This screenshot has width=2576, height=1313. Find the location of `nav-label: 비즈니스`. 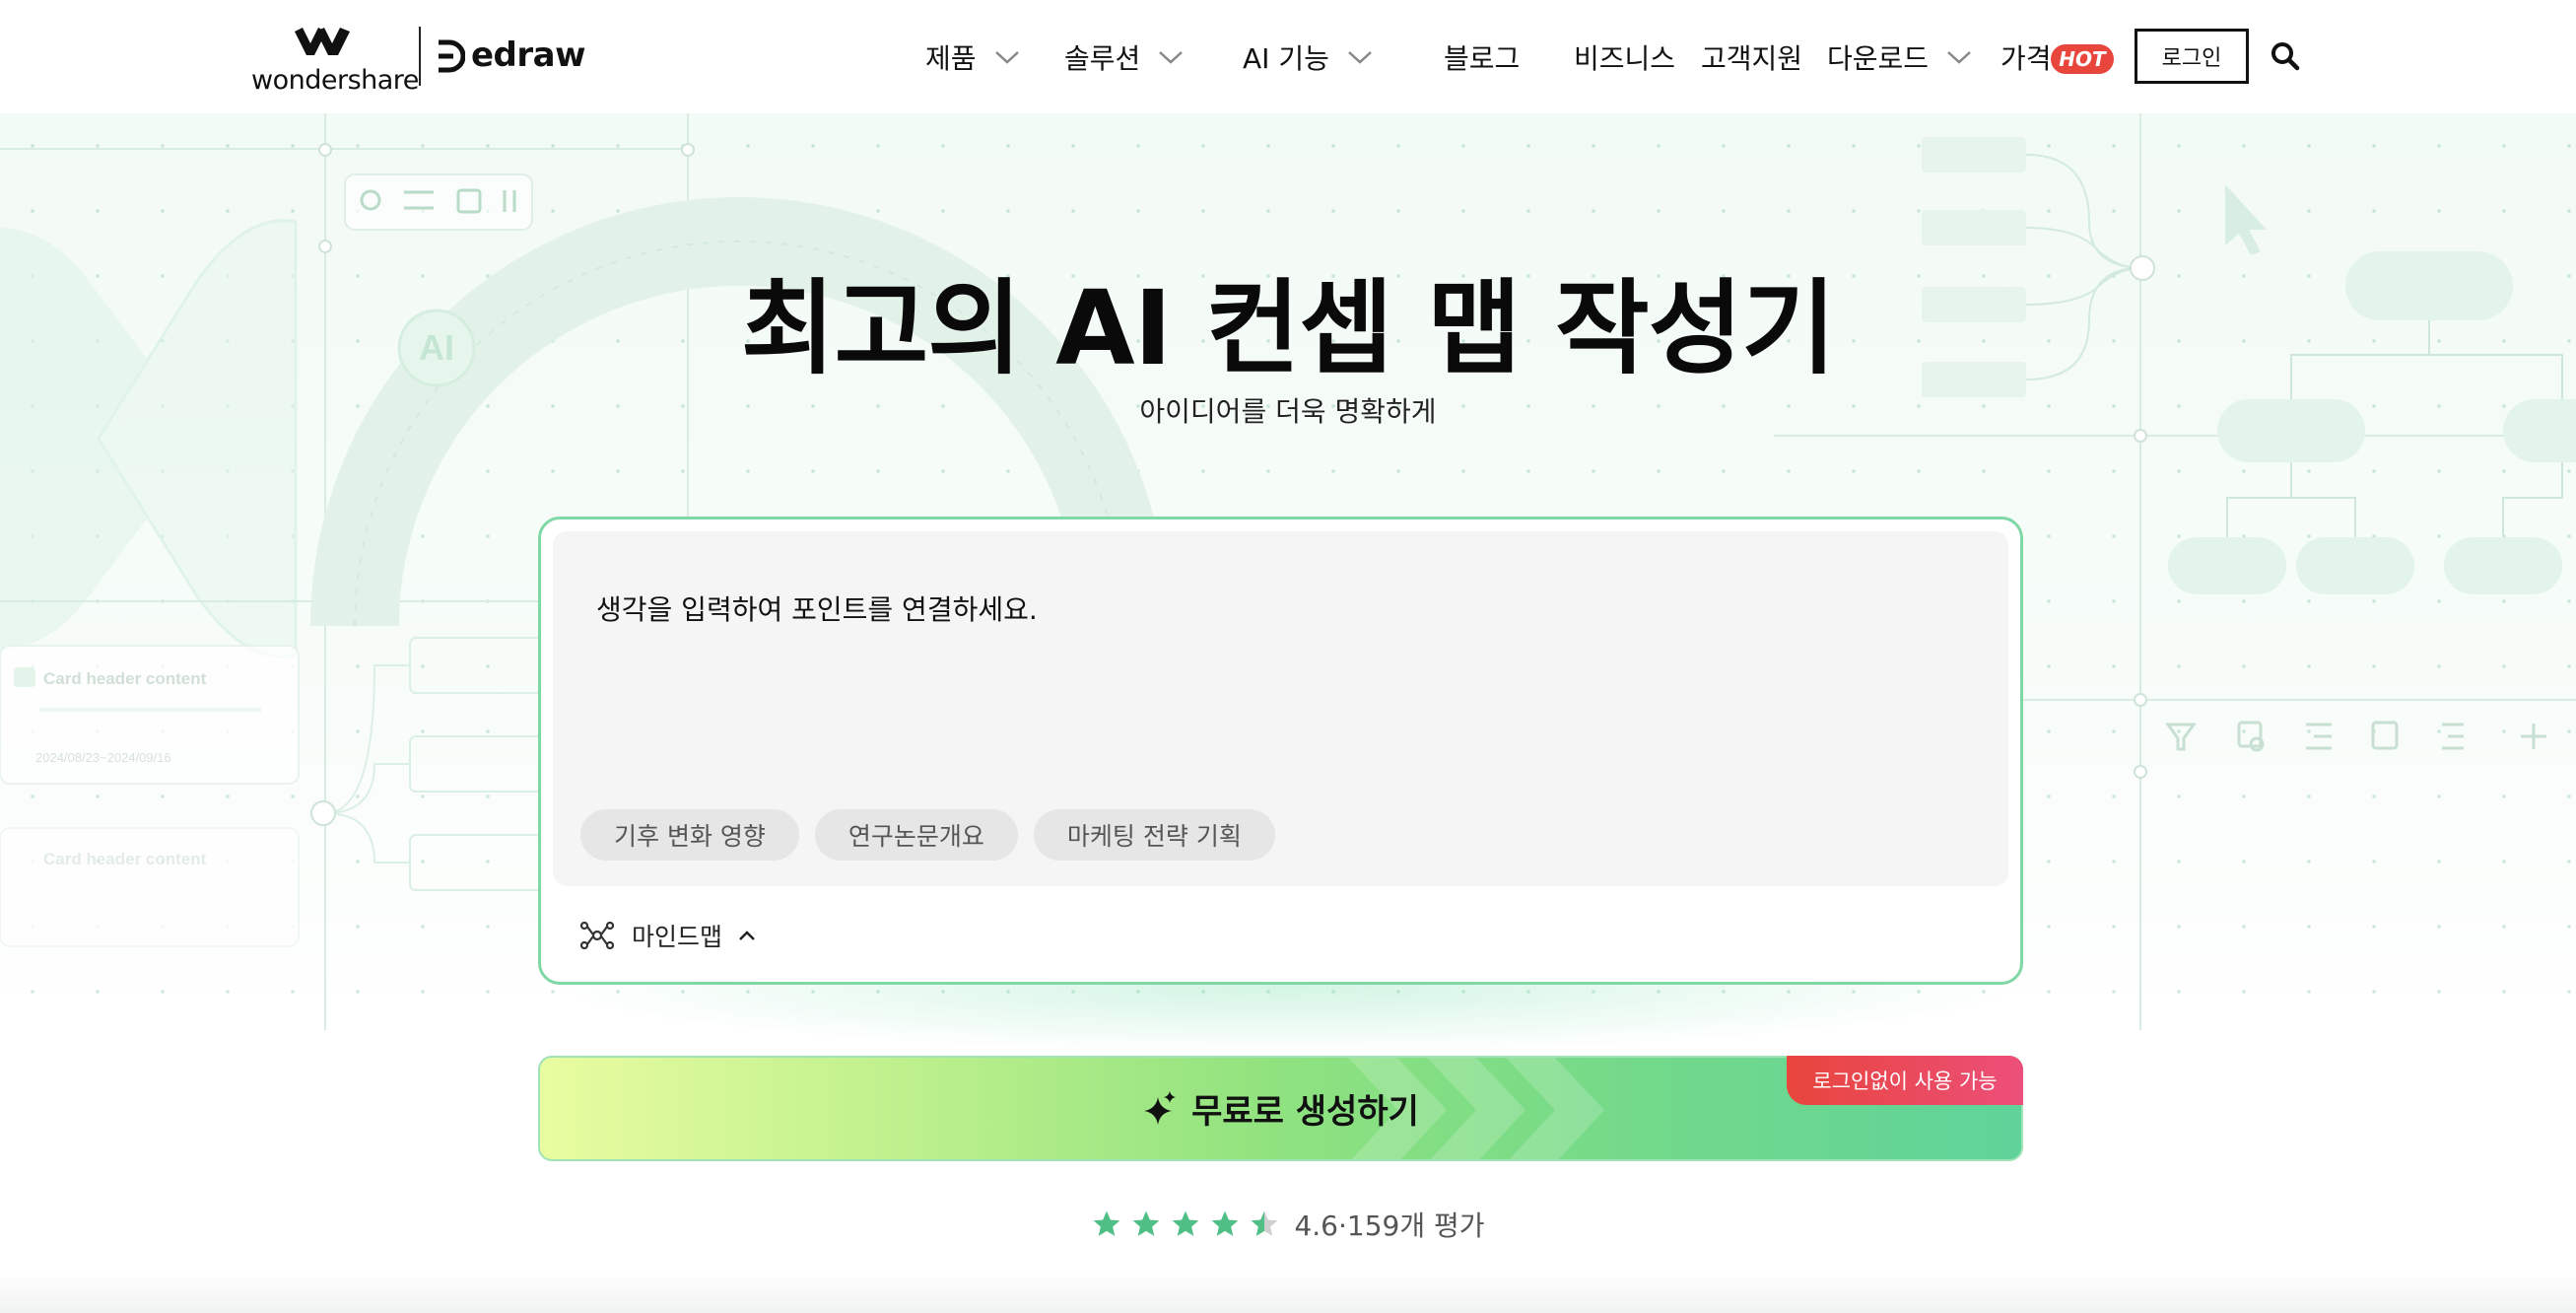

nav-label: 비즈니스 is located at coordinates (1625, 58).